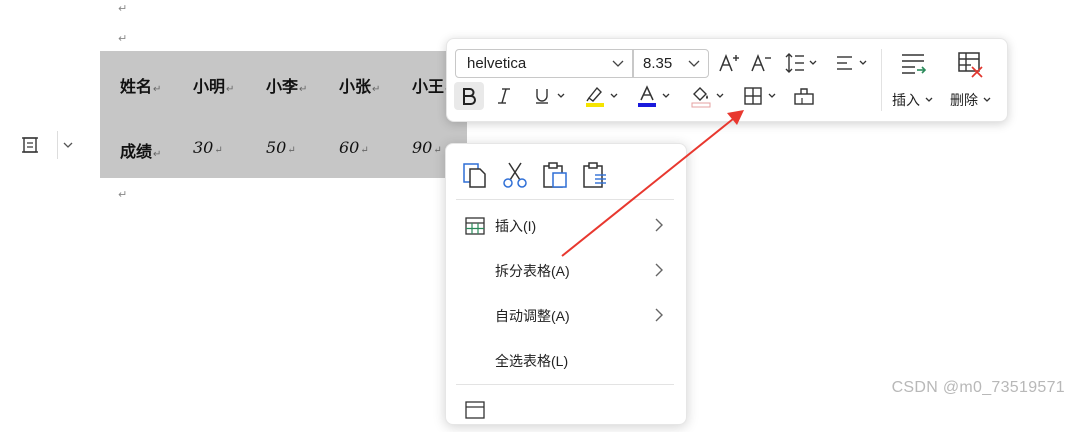  Describe the element at coordinates (515, 175) in the screenshot. I see `cut-icon` at that location.